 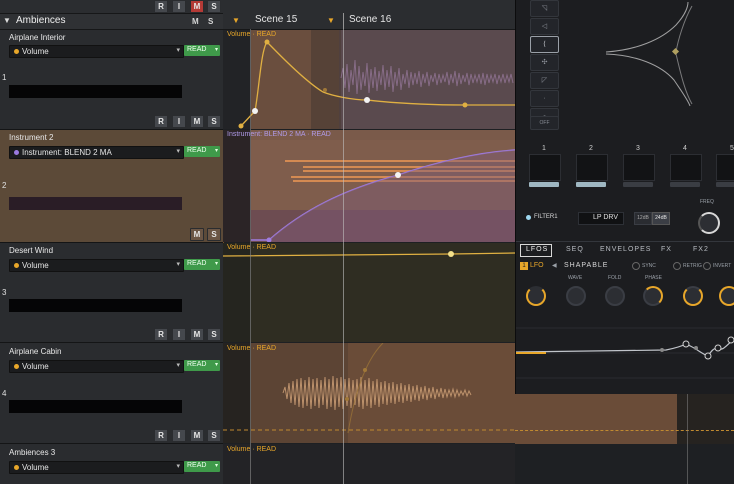 I want to click on invert-label: INVERT, so click(x=722, y=266).